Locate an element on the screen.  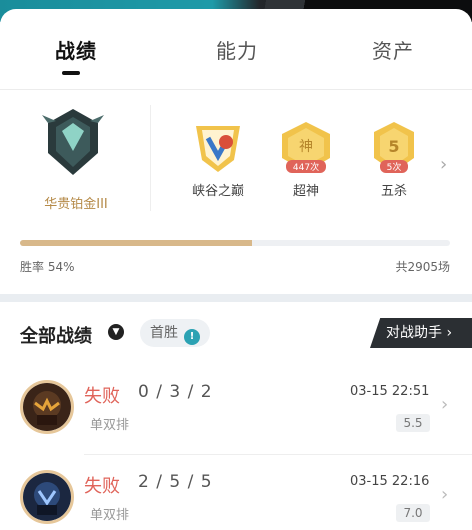
first-win-chip: 首胜! is located at coordinates (175, 333).